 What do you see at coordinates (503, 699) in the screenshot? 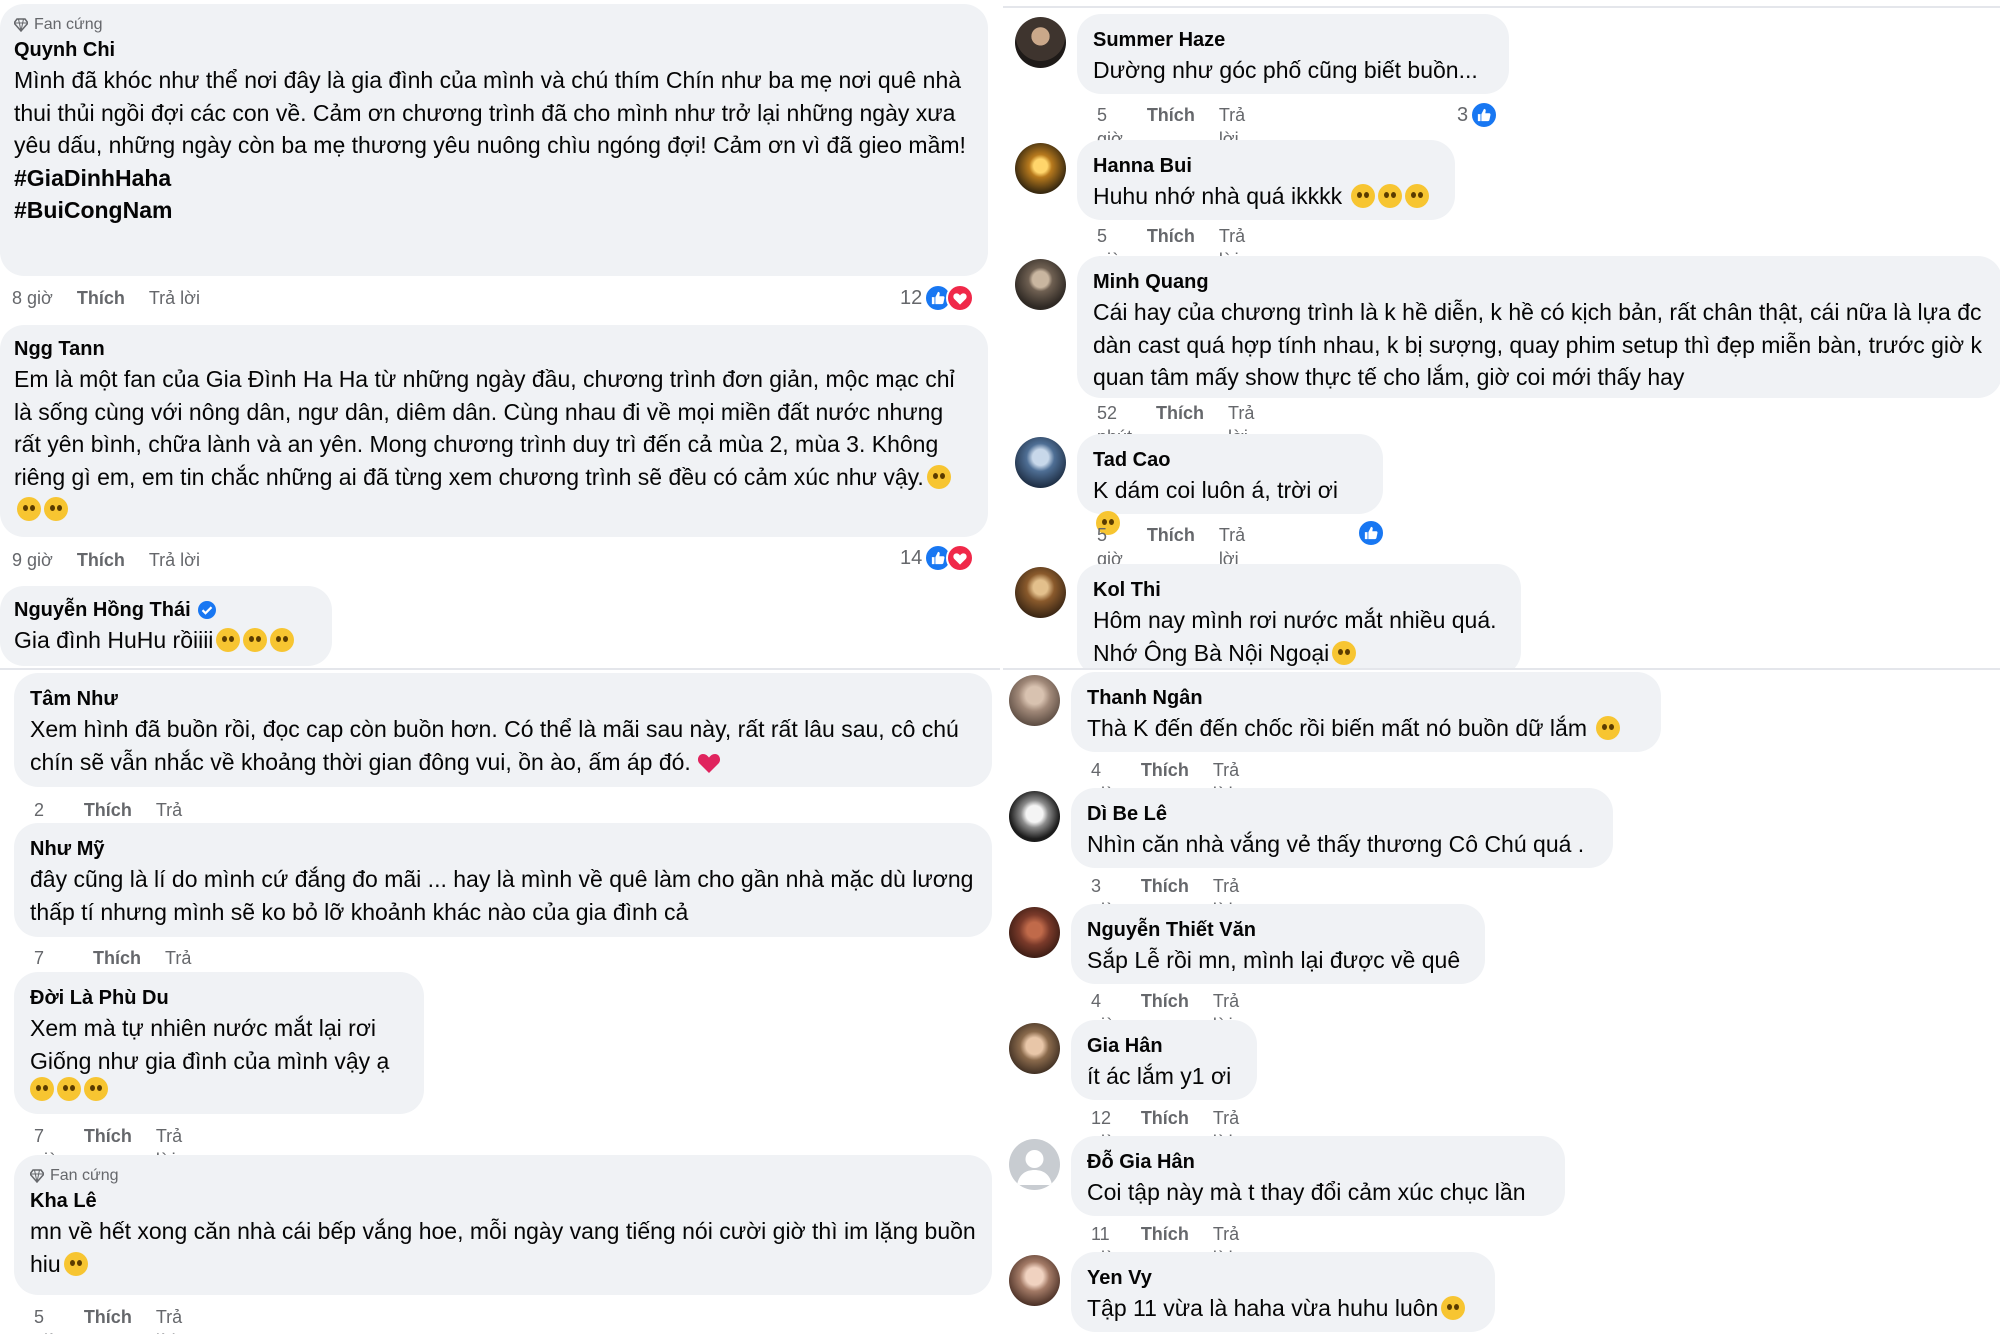
I see `commenter-name: Tâm Như` at bounding box center [503, 699].